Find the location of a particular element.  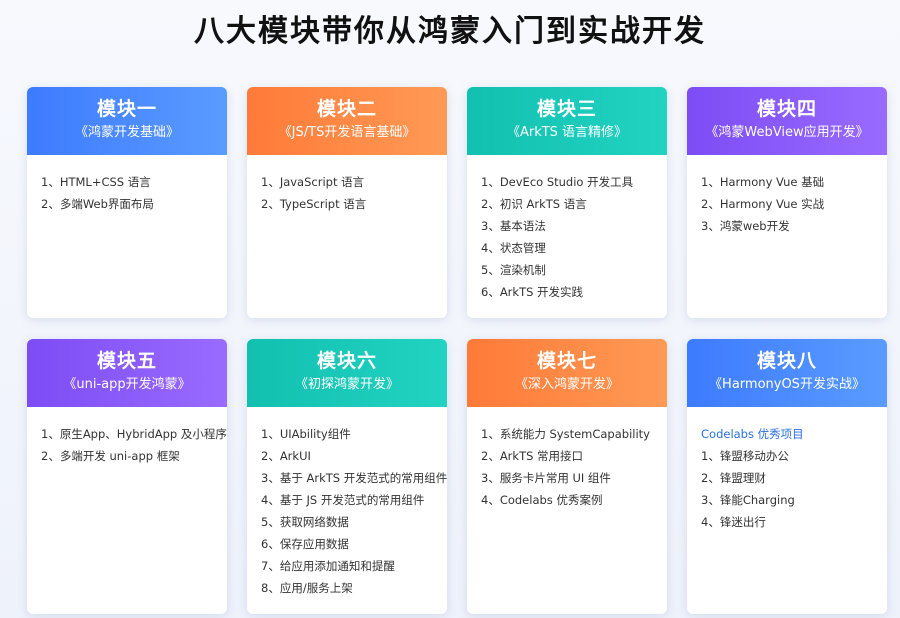

module-highlight: Codelabs 优秀项目 is located at coordinates (752, 434).